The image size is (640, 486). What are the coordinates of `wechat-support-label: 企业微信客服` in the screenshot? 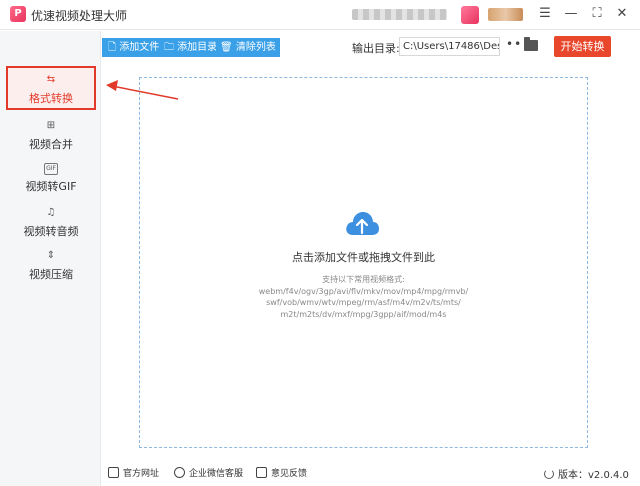 It's located at (216, 474).